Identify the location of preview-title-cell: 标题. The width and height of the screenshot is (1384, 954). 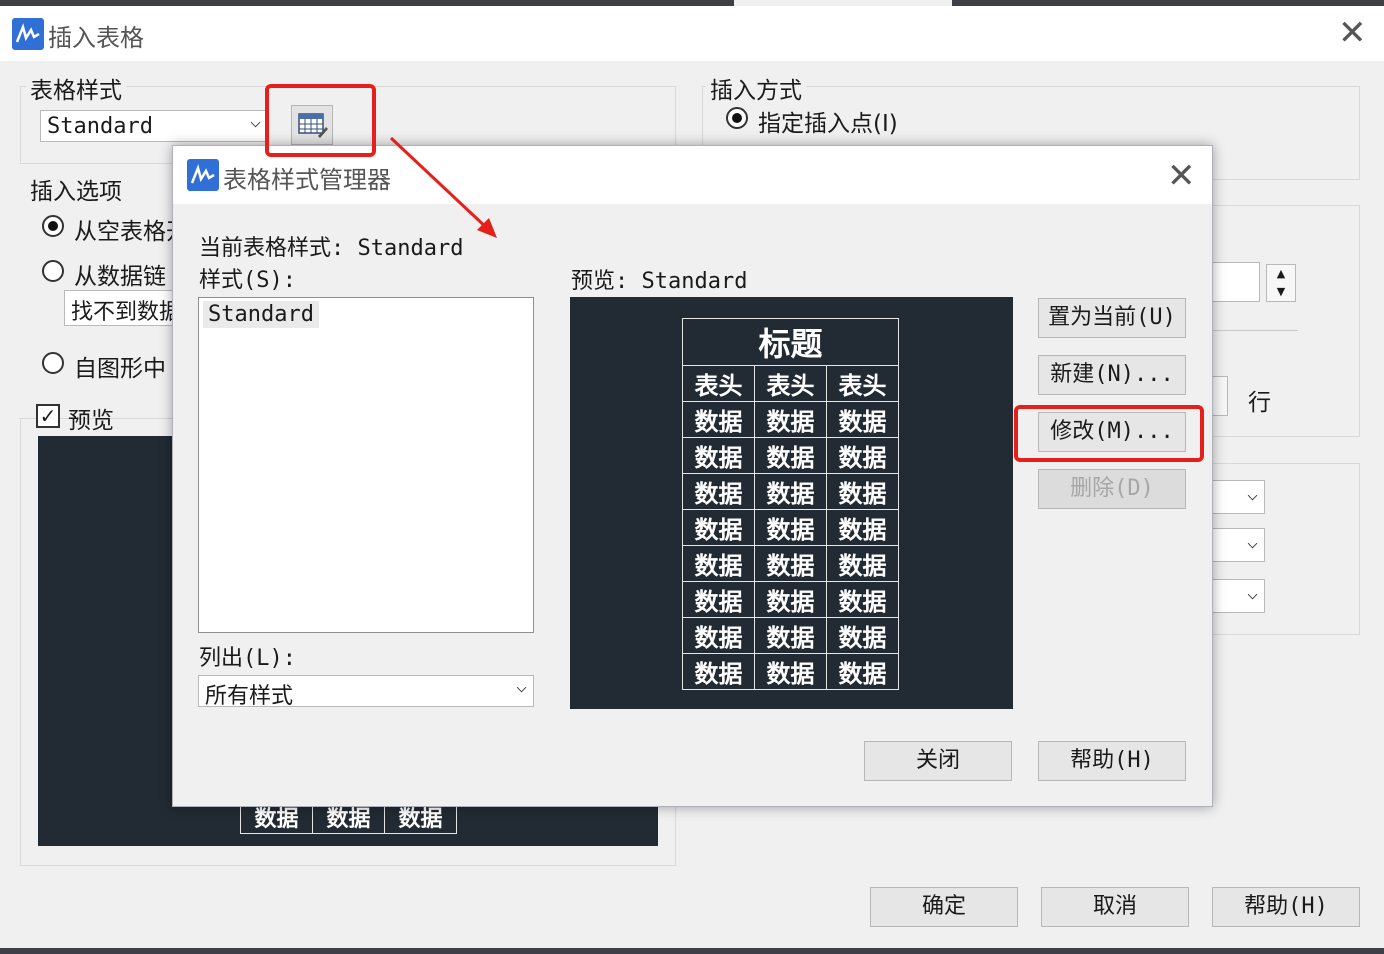
(790, 342).